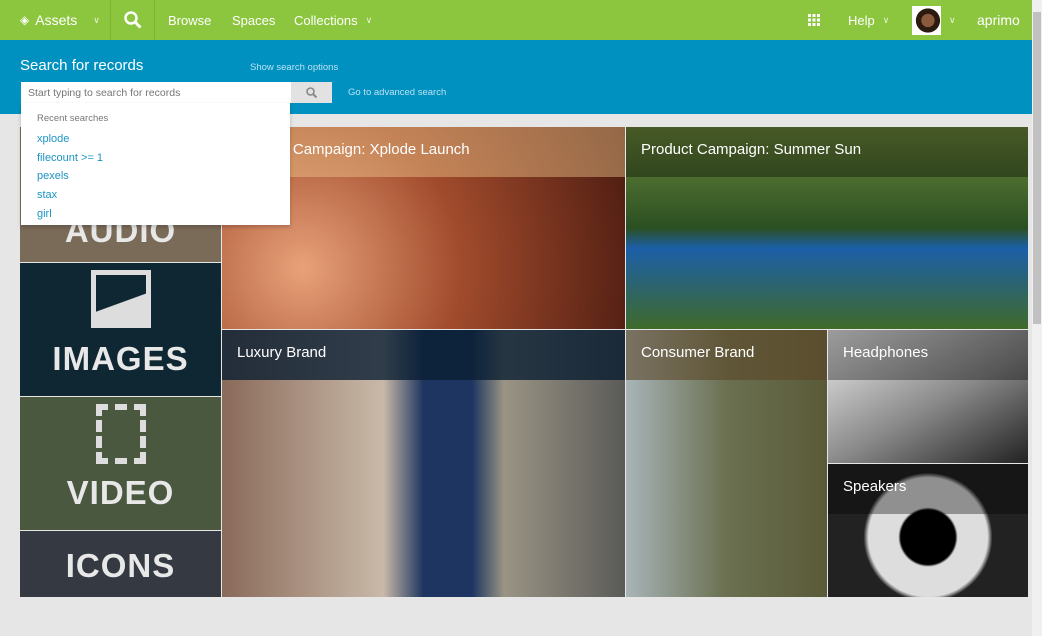 The height and width of the screenshot is (636, 1042). Describe the element at coordinates (73, 118) in the screenshot. I see `recent-searches-label: Recent searches` at that location.